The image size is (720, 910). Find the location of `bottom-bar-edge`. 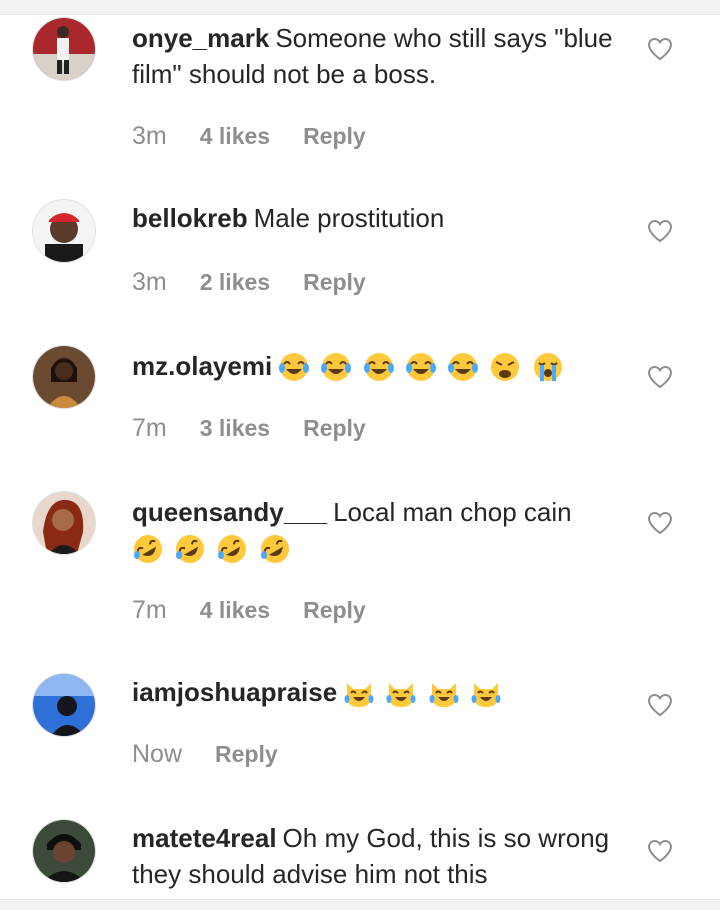

bottom-bar-edge is located at coordinates (360, 904).